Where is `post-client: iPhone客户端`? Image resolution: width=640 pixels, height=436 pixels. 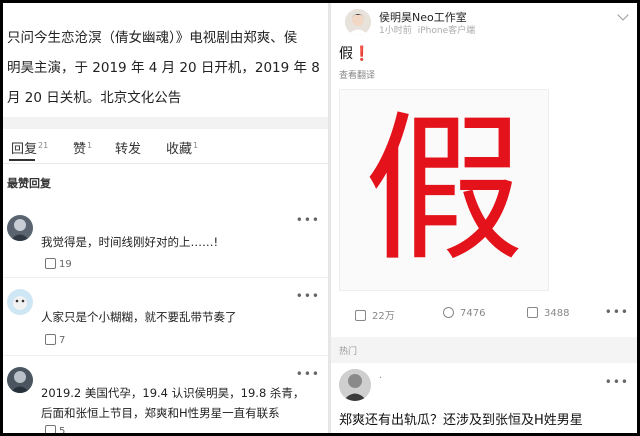 post-client: iPhone客户端 is located at coordinates (446, 31).